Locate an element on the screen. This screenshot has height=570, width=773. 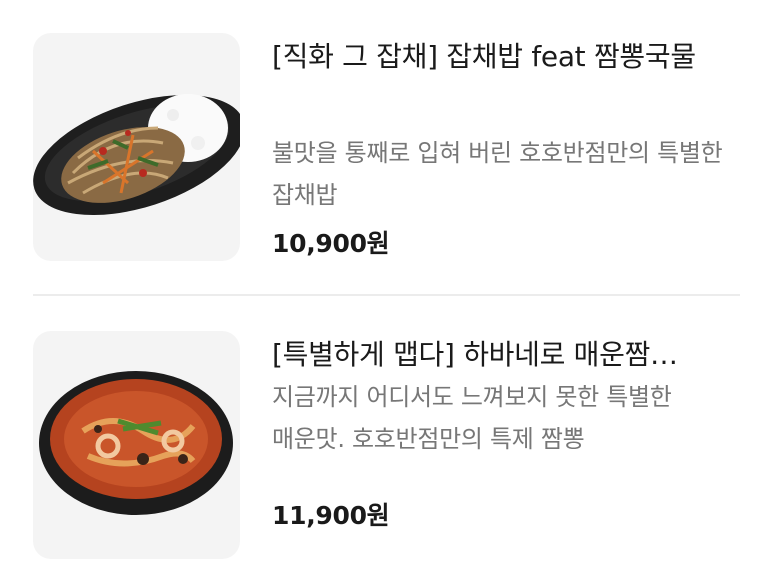
jjamppong-image is located at coordinates (136, 445).